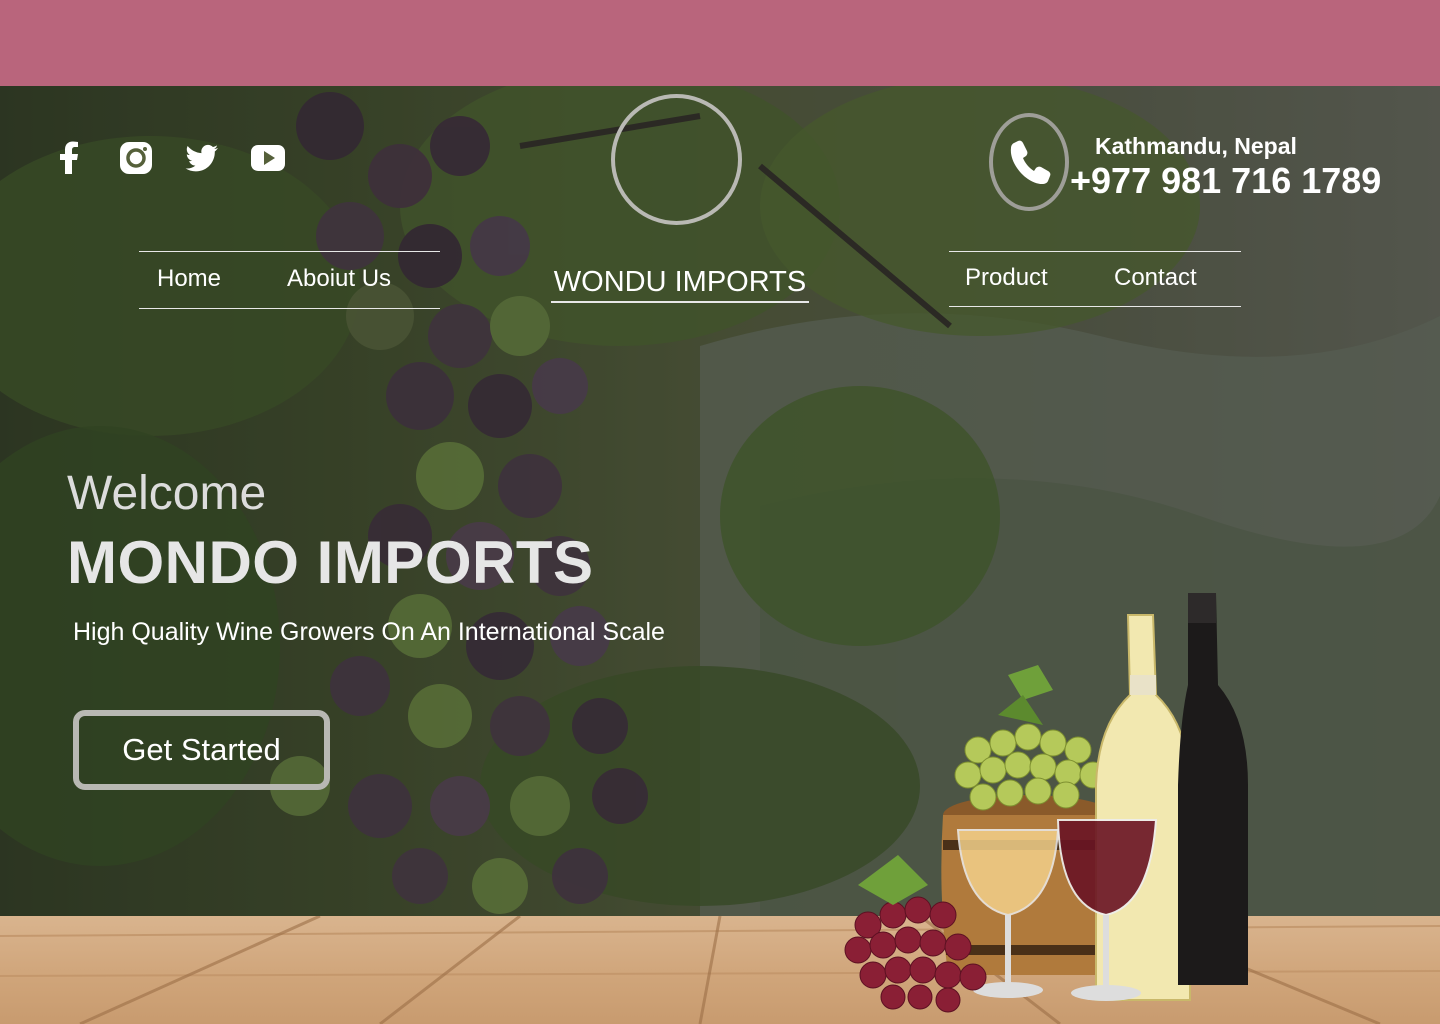 The image size is (1440, 1024). What do you see at coordinates (1095, 279) in the screenshot?
I see `nav-right: Product Contact` at bounding box center [1095, 279].